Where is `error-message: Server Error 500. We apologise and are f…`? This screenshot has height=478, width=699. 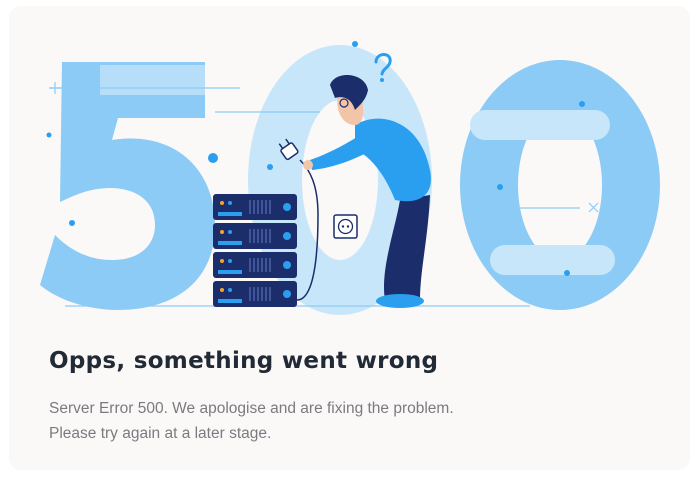 error-message: Server Error 500. We apologise and are f… is located at coordinates (251, 421).